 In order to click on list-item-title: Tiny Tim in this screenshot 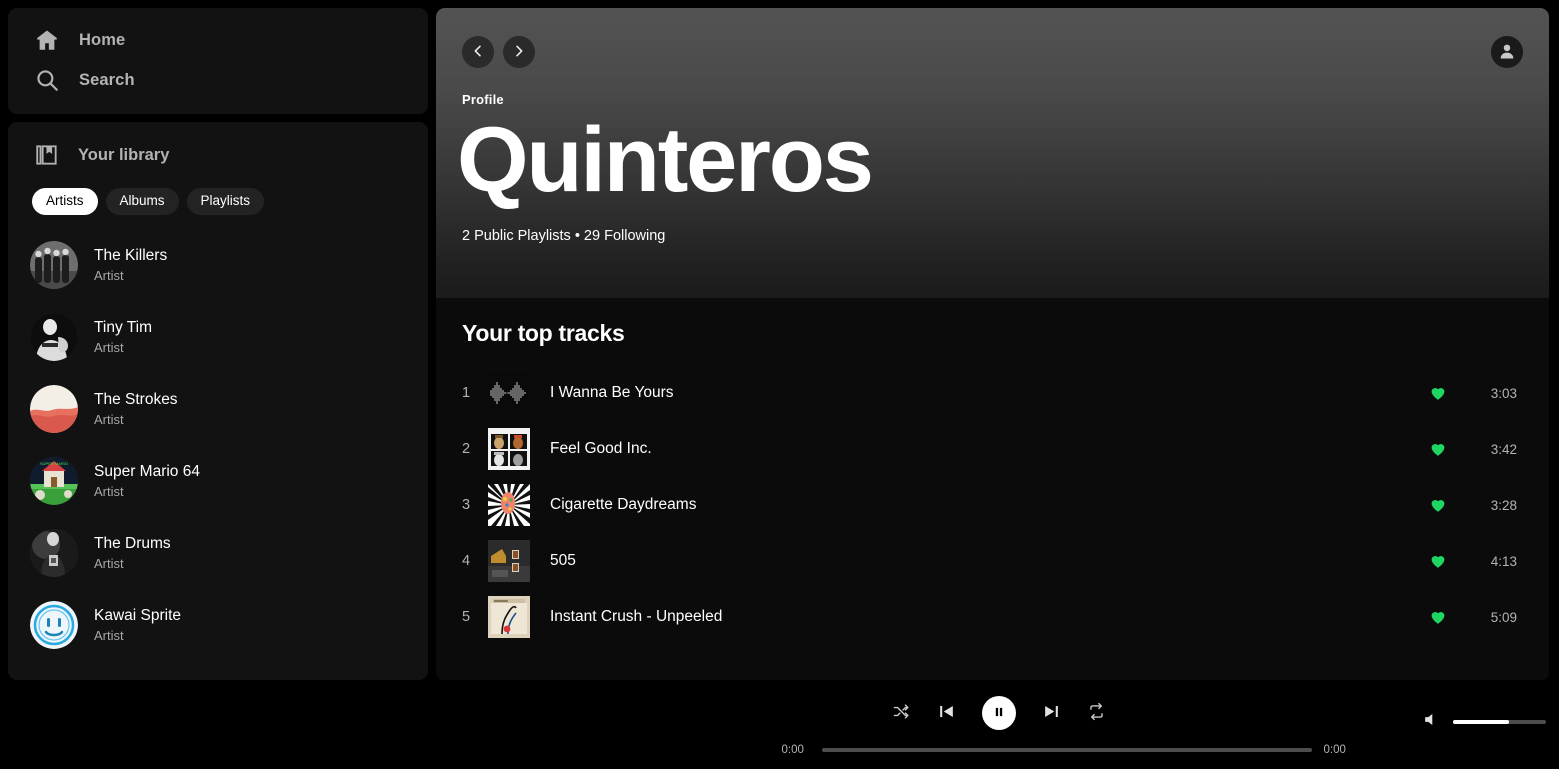, I will do `click(123, 327)`.